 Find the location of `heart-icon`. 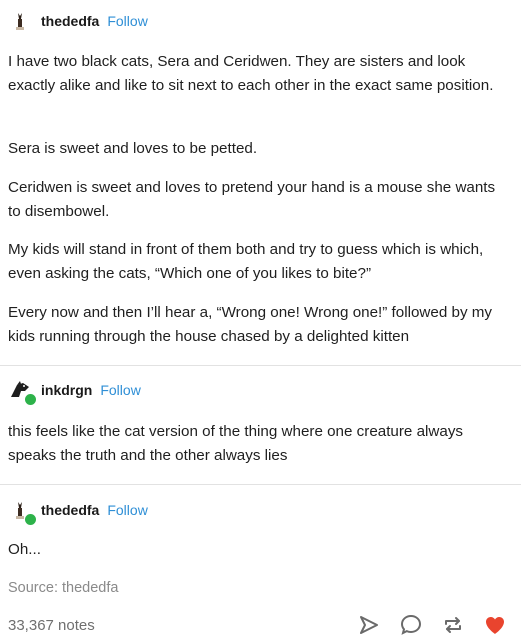

heart-icon is located at coordinates (495, 625).